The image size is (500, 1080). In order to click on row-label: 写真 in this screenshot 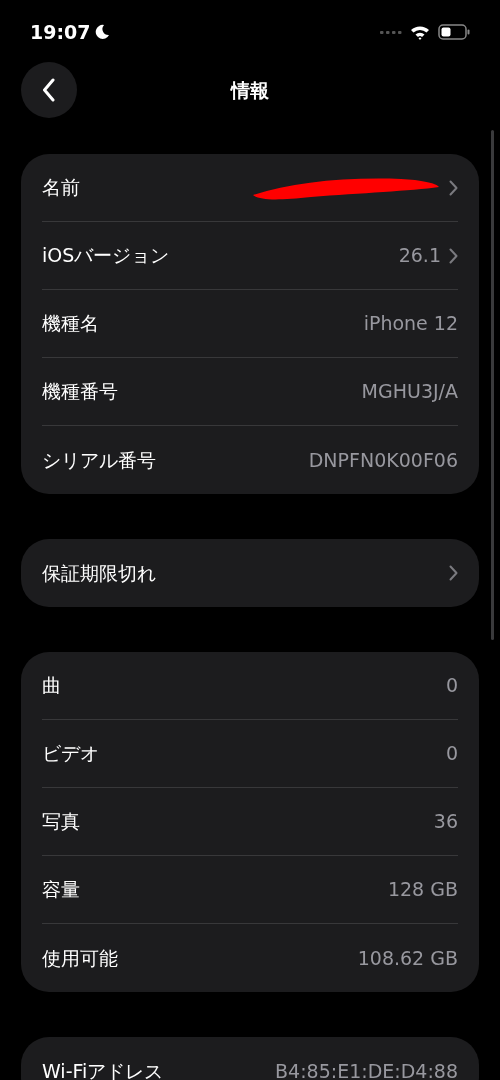, I will do `click(61, 822)`.